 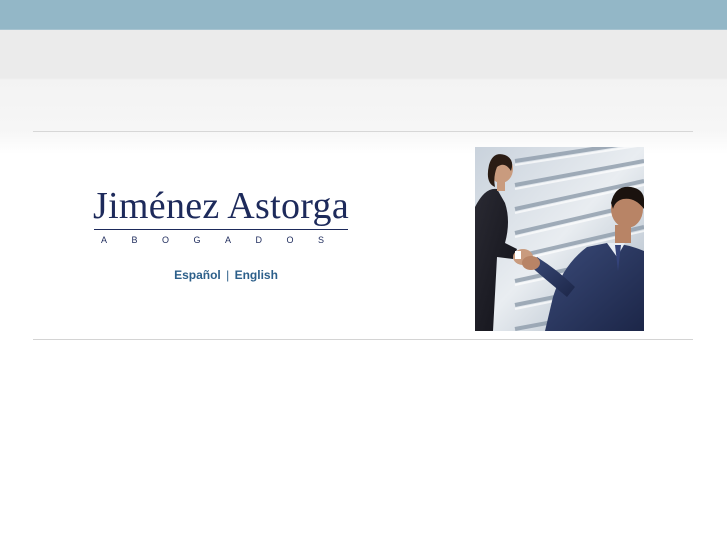 I want to click on spanish-link: Español, so click(x=197, y=275).